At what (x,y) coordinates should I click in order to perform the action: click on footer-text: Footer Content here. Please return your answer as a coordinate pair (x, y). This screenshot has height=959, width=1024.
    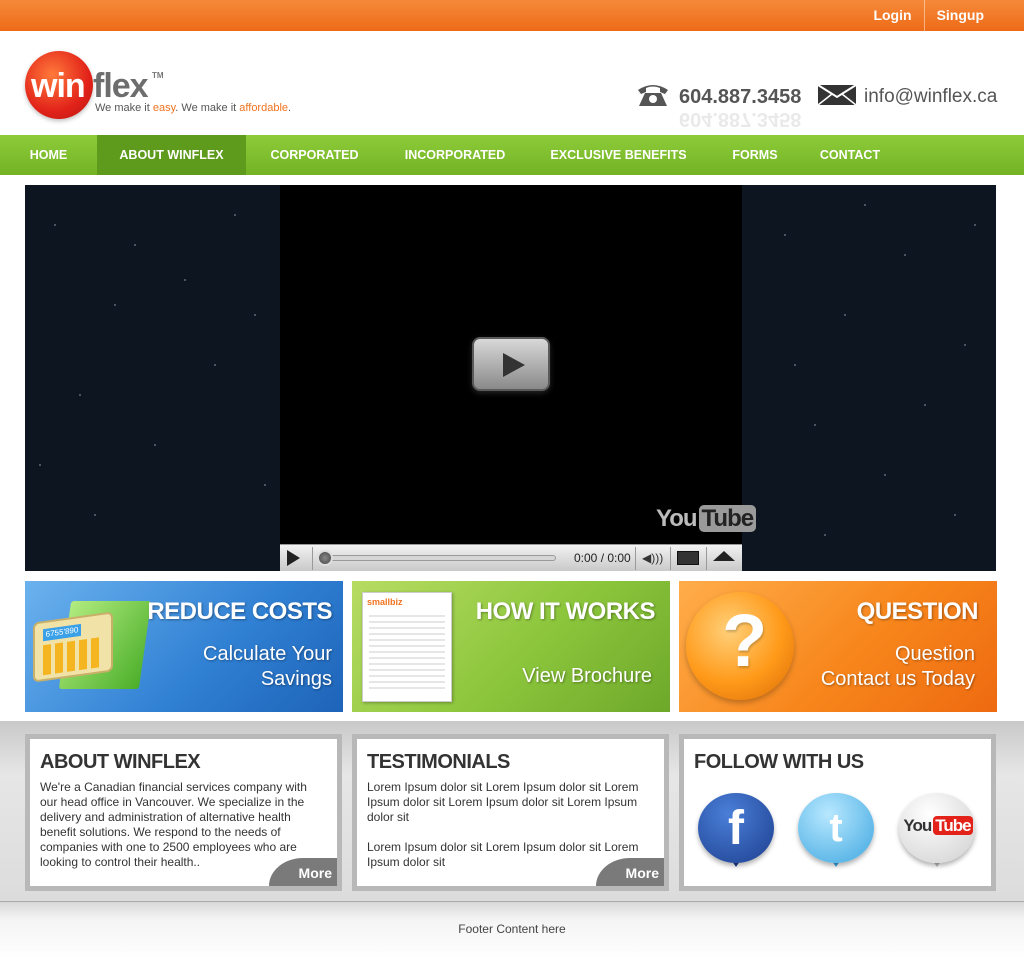
    Looking at the image, I should click on (512, 929).